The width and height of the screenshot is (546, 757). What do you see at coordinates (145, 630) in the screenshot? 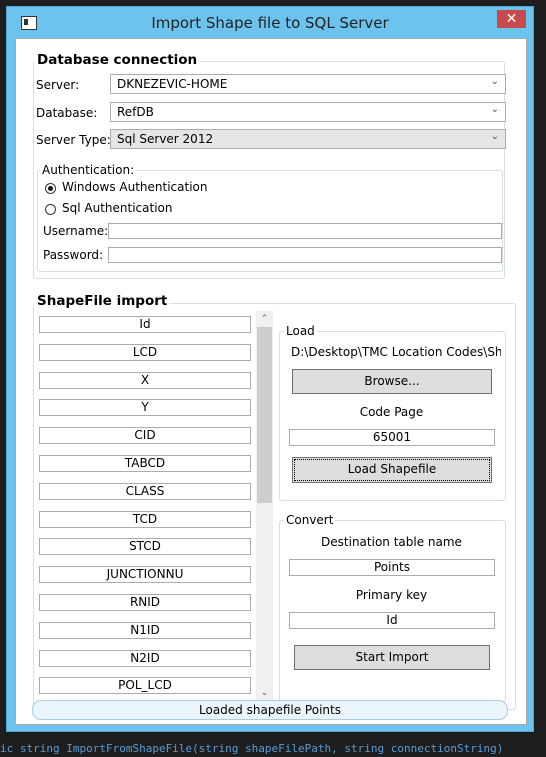
I see `field-list-item: N1ID` at bounding box center [145, 630].